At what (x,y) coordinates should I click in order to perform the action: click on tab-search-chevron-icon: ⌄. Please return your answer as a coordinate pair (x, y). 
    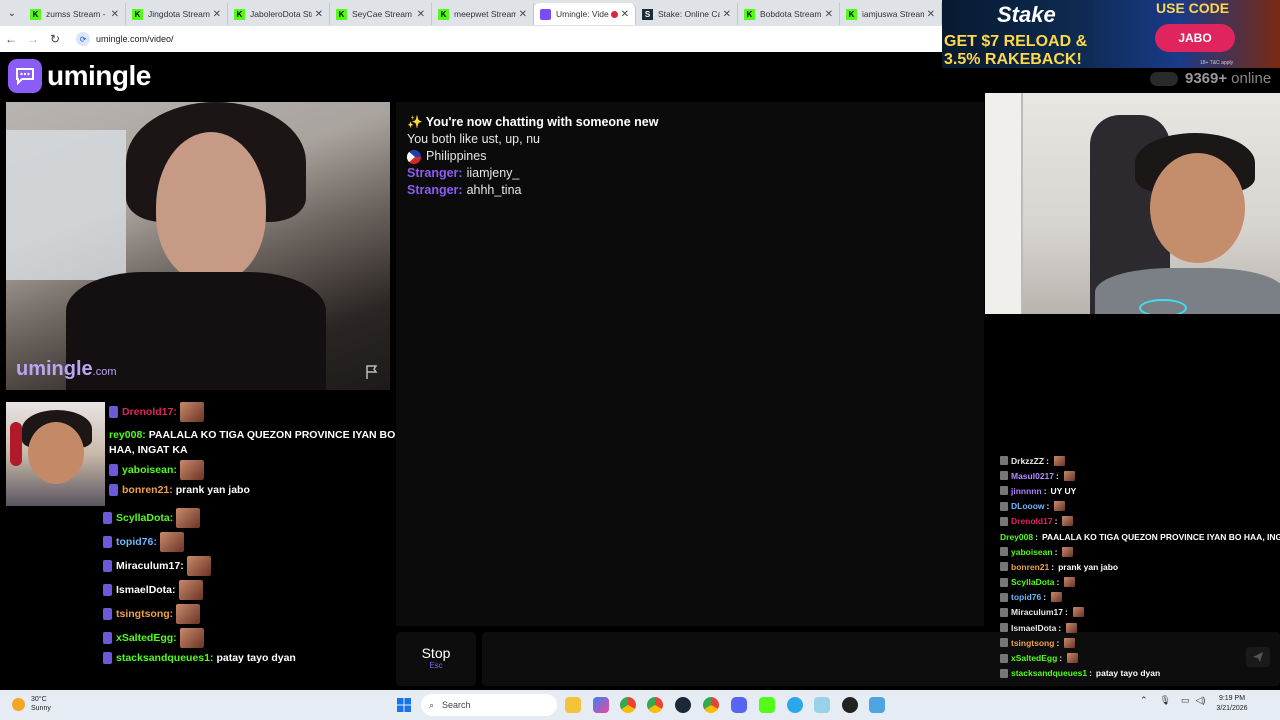
    Looking at the image, I should click on (12, 13).